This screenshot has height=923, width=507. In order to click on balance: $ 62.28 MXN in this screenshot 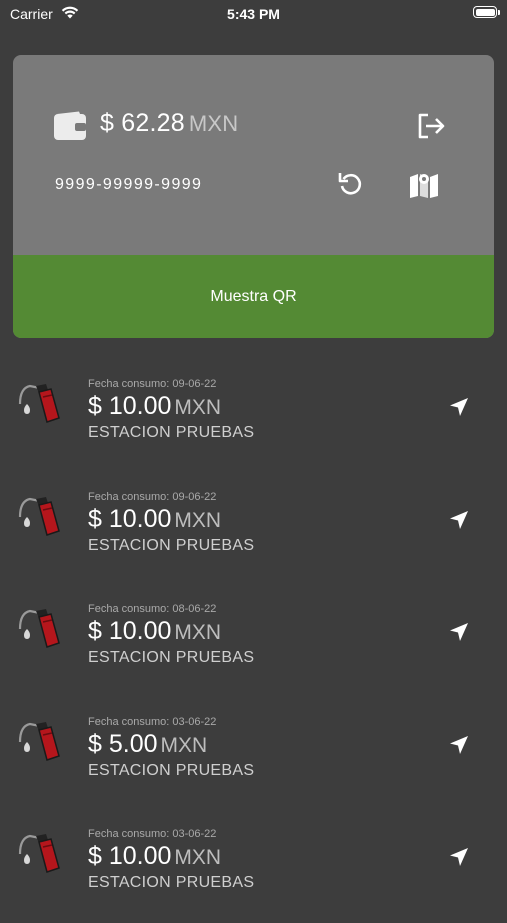, I will do `click(169, 123)`.